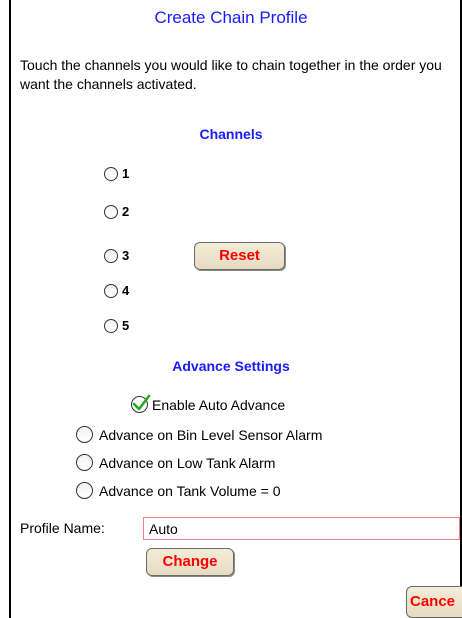 The height and width of the screenshot is (618, 462). Describe the element at coordinates (187, 462) in the screenshot. I see `advance-option-label: Advance on Low Tank Alarm` at that location.